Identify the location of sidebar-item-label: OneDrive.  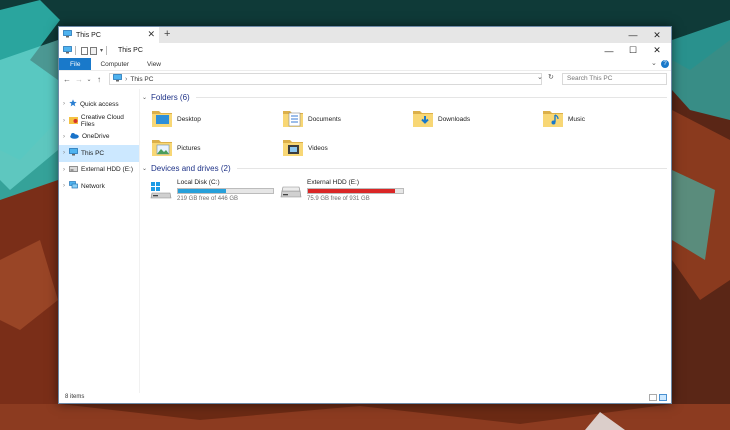
(96, 137).